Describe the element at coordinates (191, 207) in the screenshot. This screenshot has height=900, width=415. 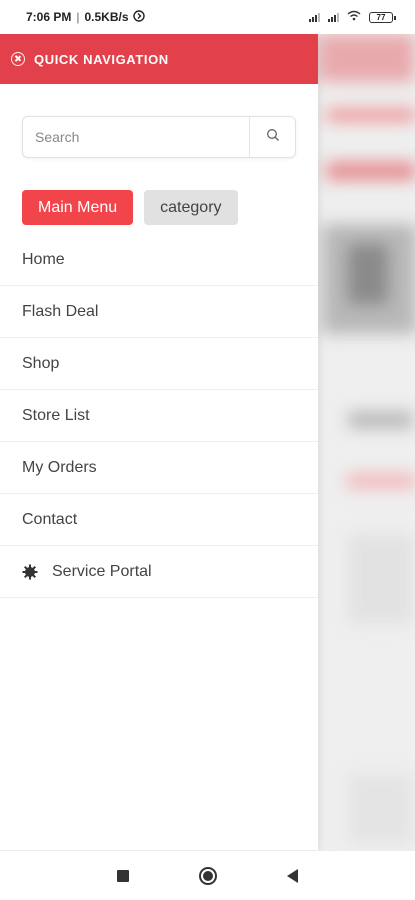
I see `tab-category: category` at that location.